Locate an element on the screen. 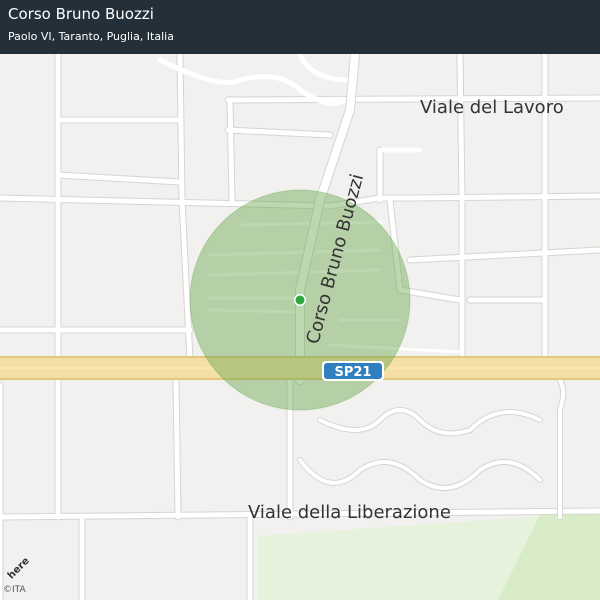  location-subtitle: Paolo VI, Taranto, Puglia, Italia is located at coordinates (91, 36).